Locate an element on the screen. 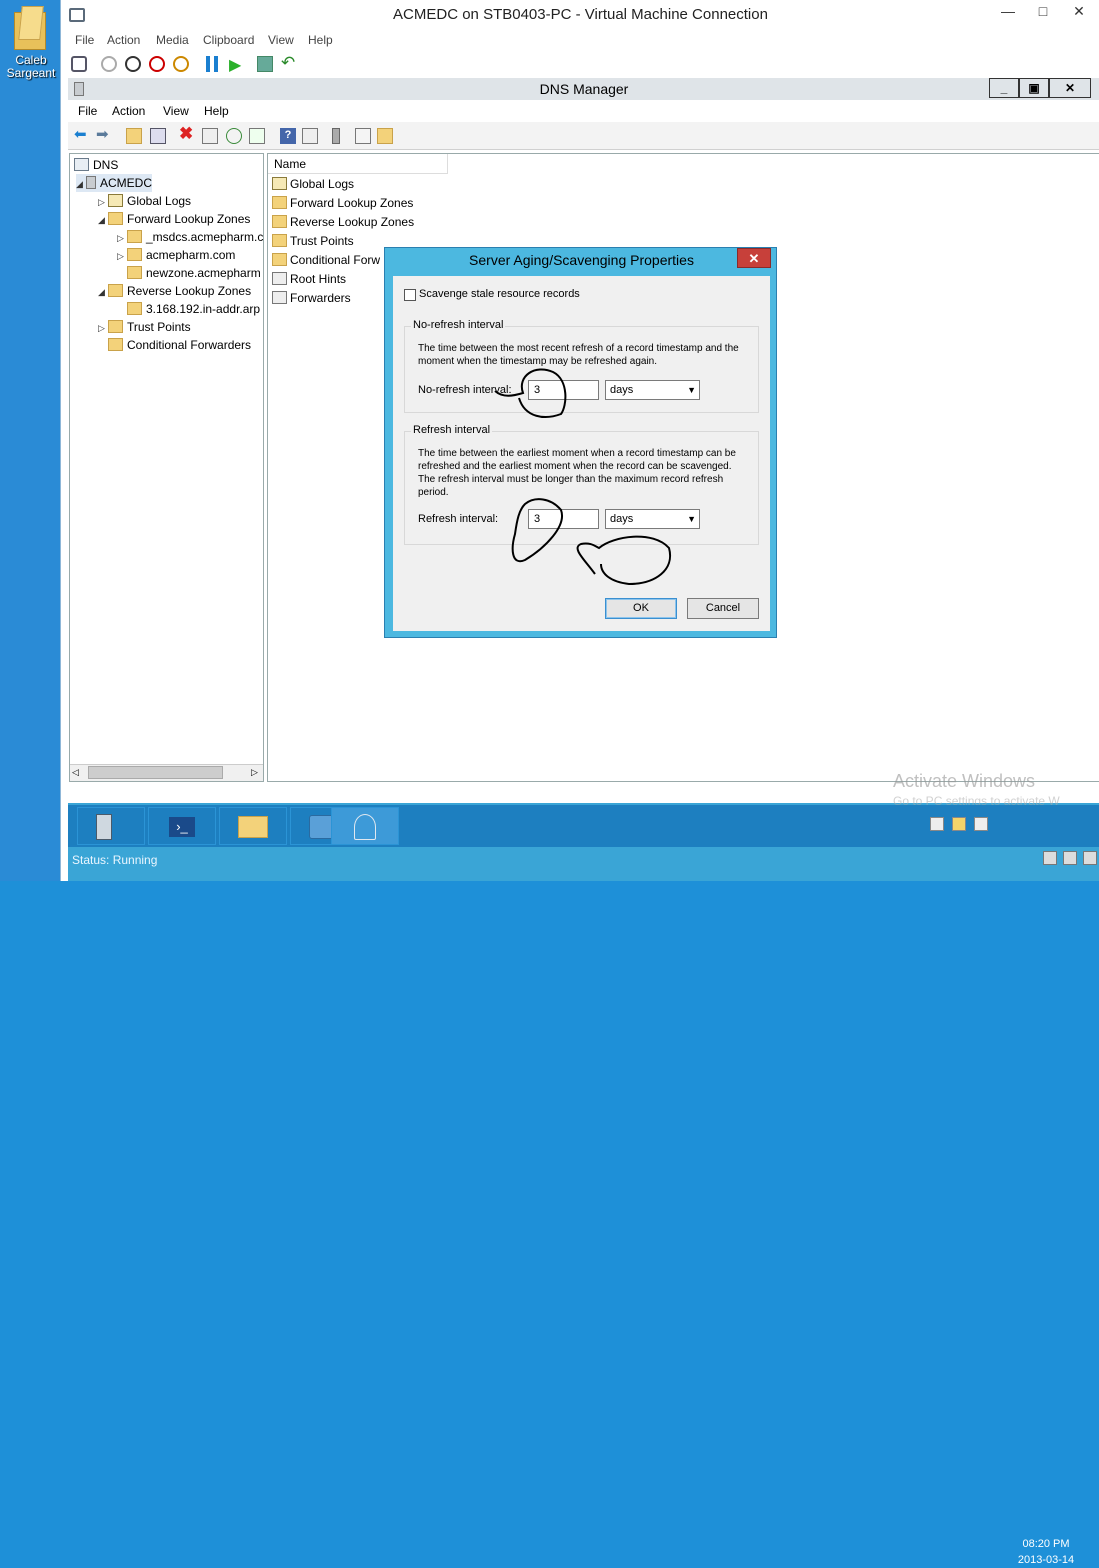 This screenshot has height=1568, width=1099. clock-time: 08:20 PM is located at coordinates (1046, 1544).